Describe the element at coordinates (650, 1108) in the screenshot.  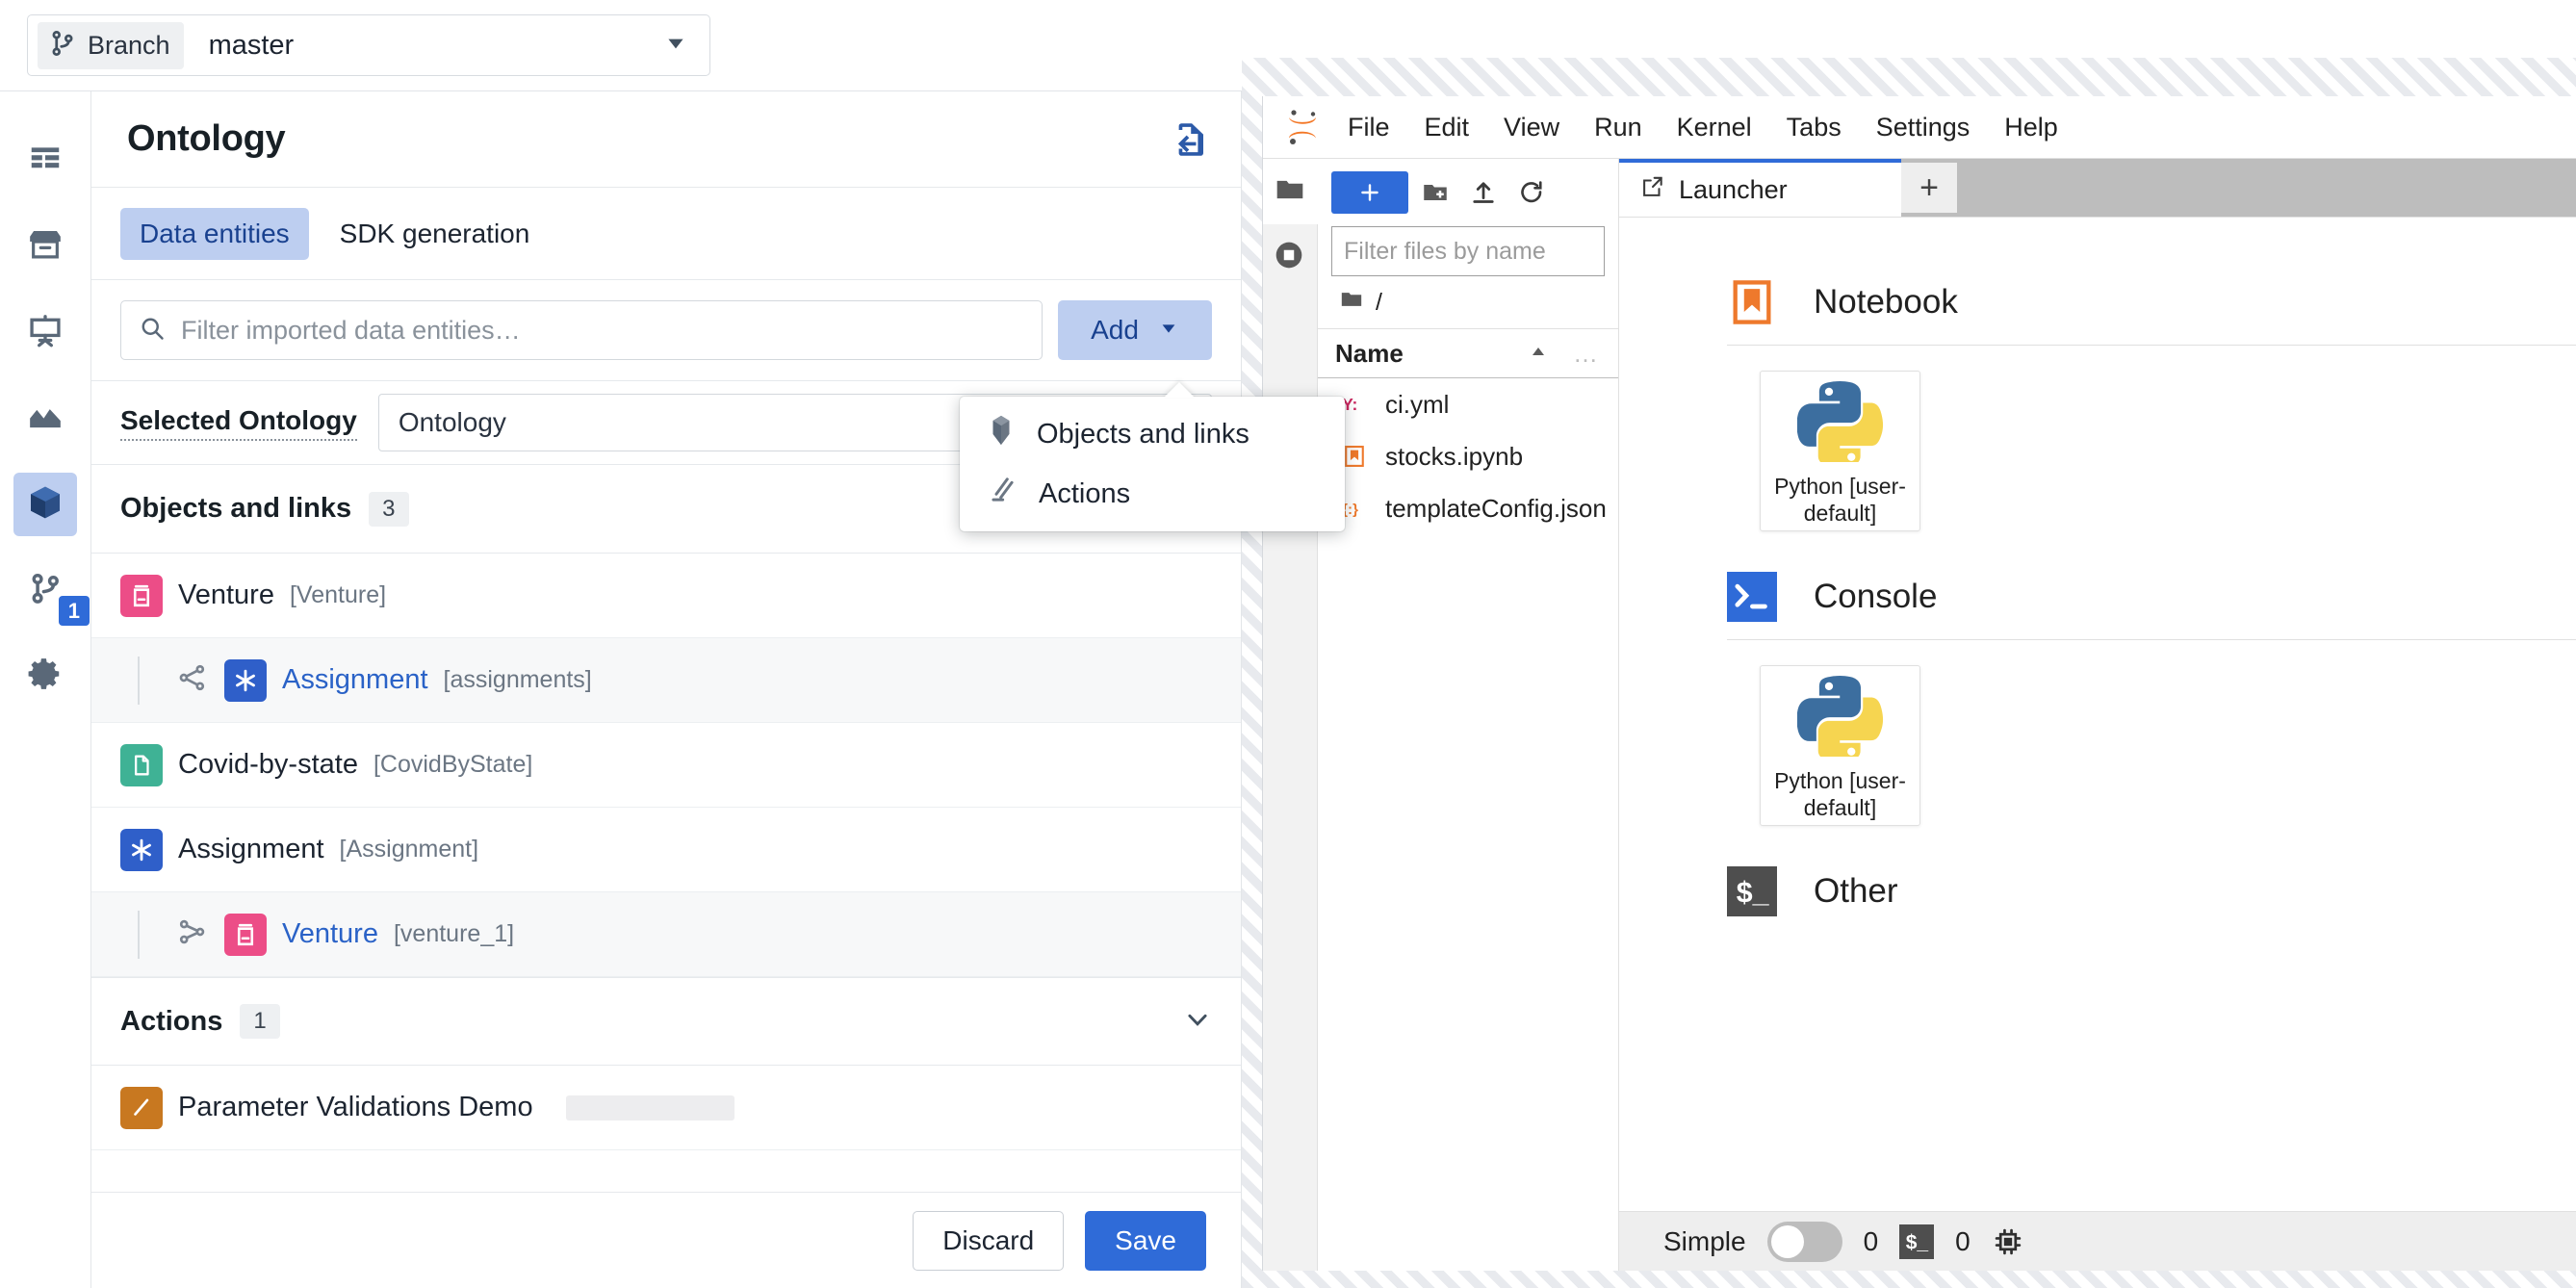
I see `redacted-text` at that location.